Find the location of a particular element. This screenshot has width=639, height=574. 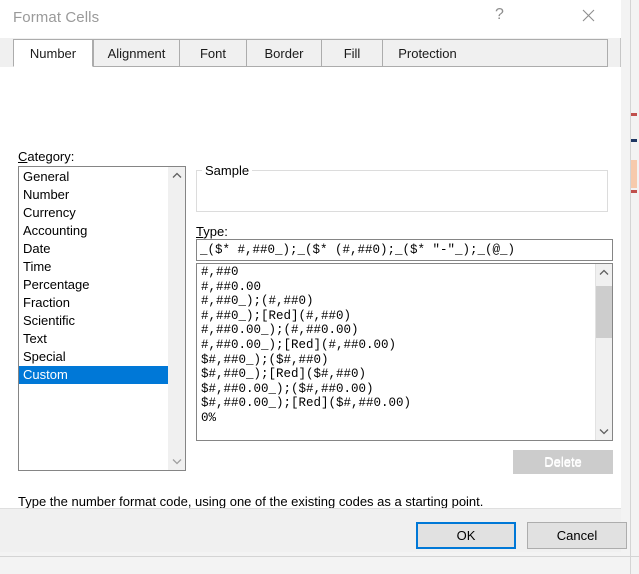

tab-fill: Fill is located at coordinates (352, 53).